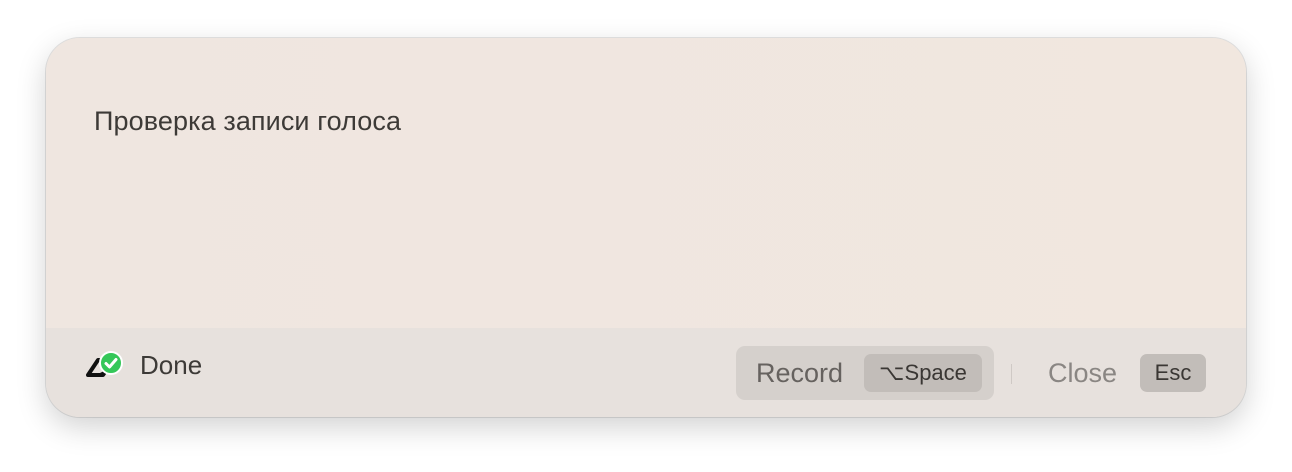 The image size is (1292, 472). I want to click on record-button: Record ⌥Space, so click(865, 373).